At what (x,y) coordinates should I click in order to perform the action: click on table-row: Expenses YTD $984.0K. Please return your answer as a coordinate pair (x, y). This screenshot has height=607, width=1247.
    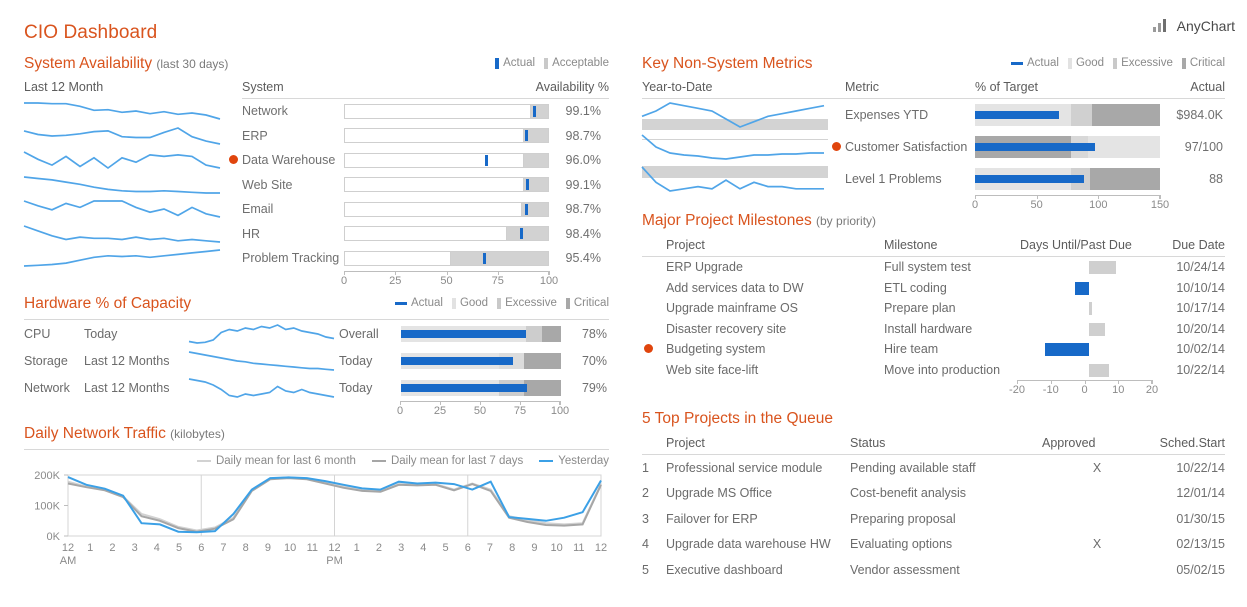
    Looking at the image, I should click on (933, 115).